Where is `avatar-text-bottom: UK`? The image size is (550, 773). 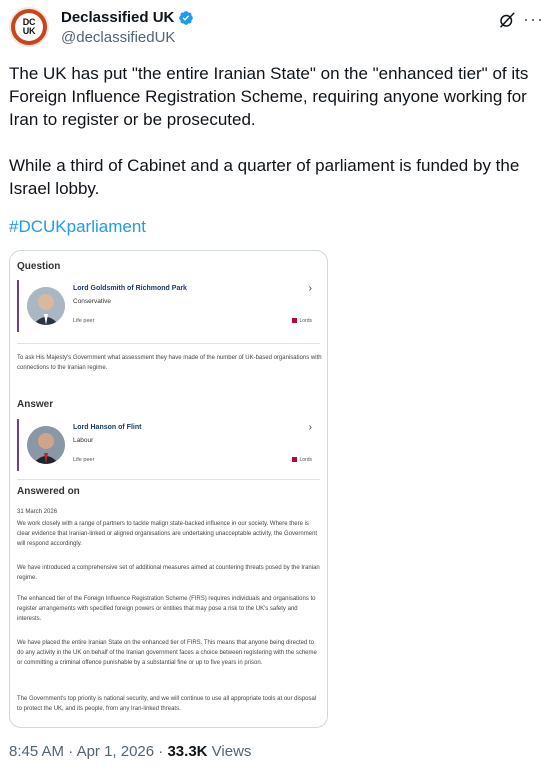
avatar-text-bottom: UK is located at coordinates (29, 31).